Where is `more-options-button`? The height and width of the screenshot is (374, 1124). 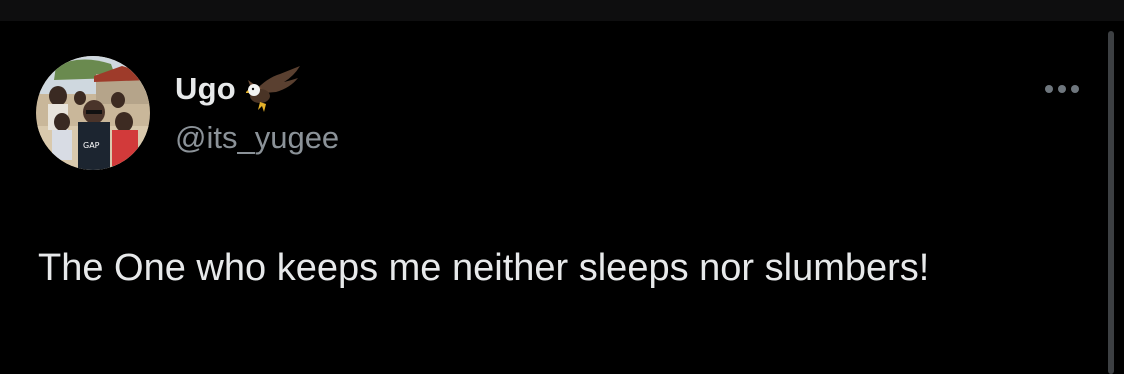 more-options-button is located at coordinates (1062, 89).